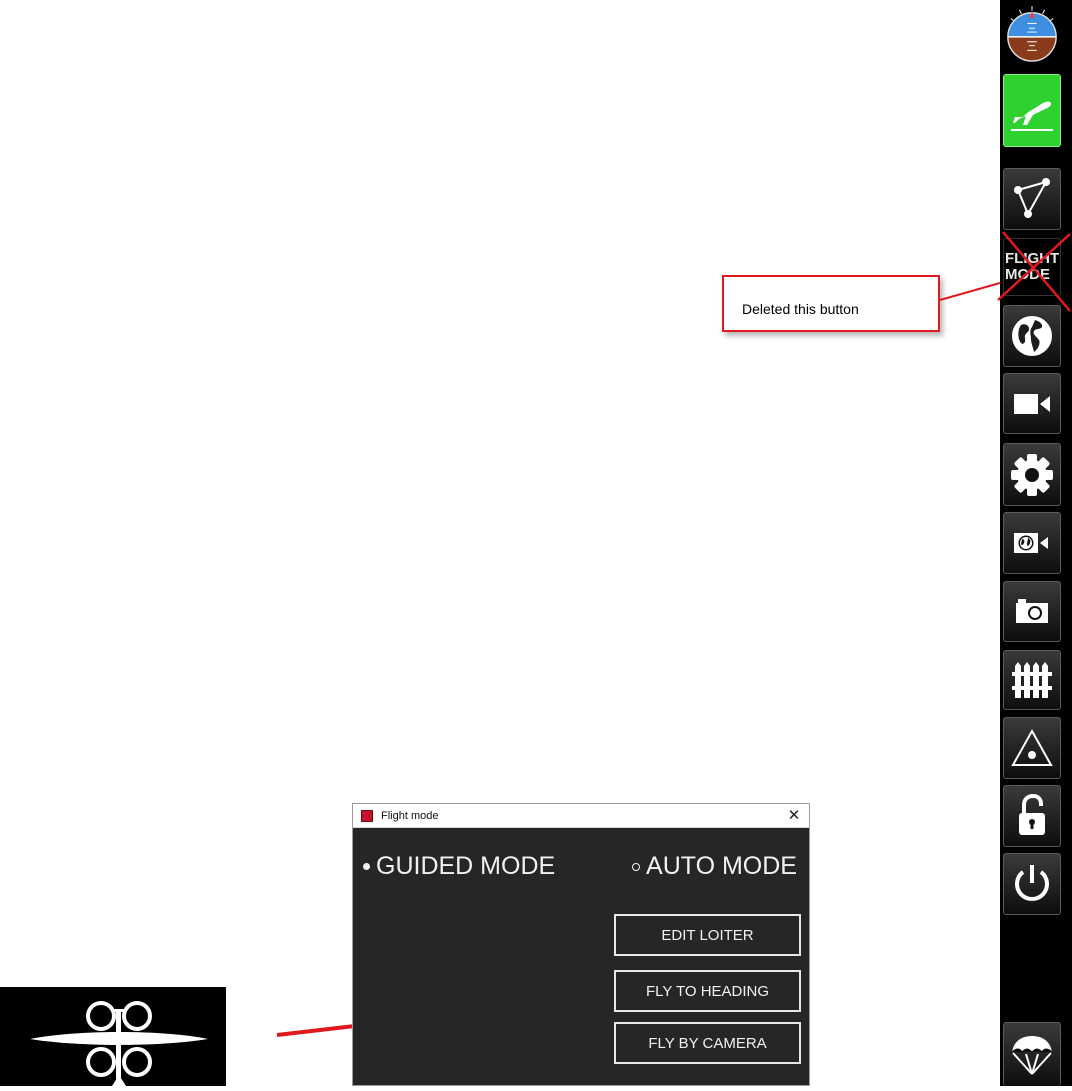 This screenshot has height=1091, width=1072. I want to click on power-button, so click(1032, 884).